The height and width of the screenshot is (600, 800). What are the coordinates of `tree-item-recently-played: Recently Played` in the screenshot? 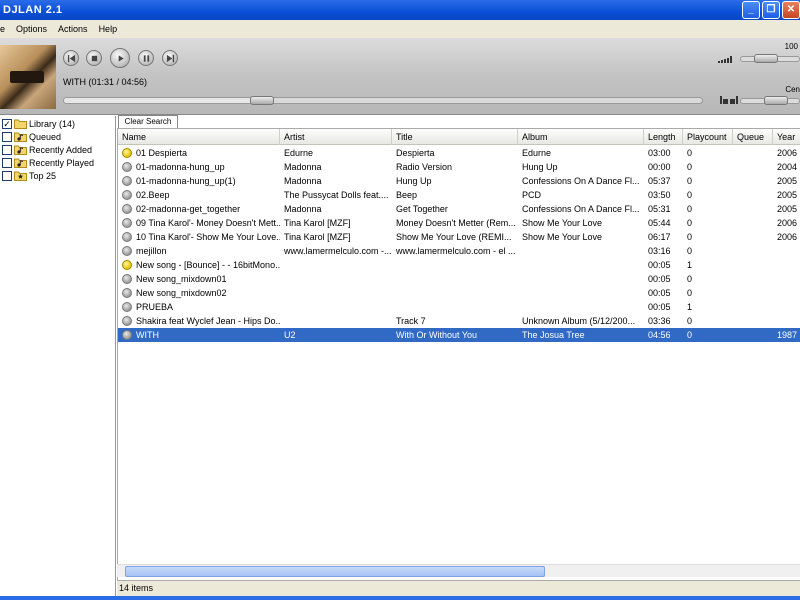 It's located at (48, 162).